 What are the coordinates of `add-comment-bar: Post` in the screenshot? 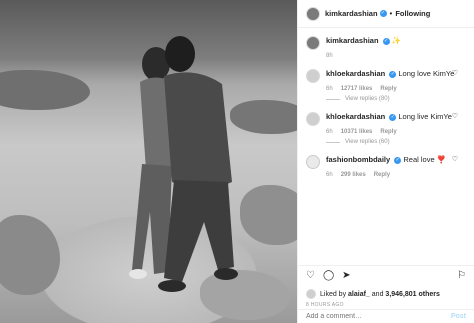 It's located at (386, 316).